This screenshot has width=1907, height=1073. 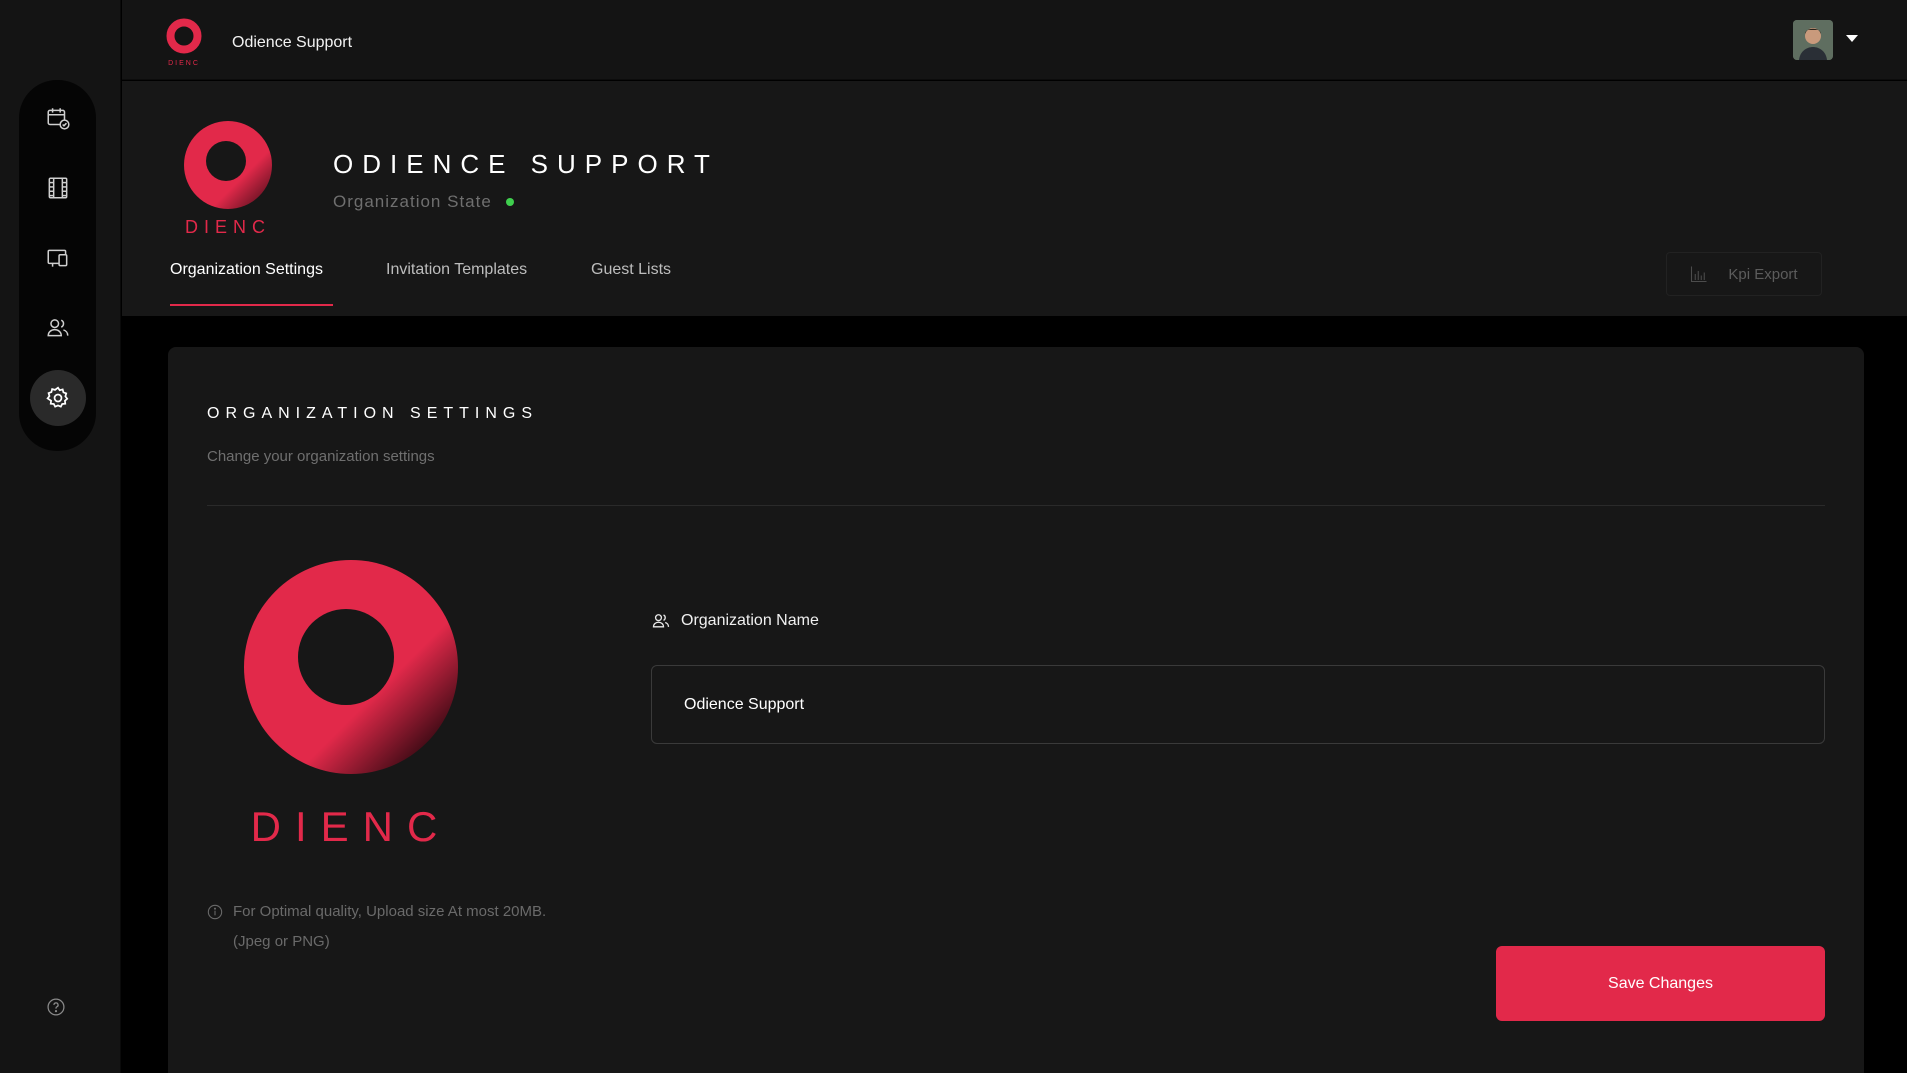 I want to click on section-title: ORGANIZATION SETTINGS, so click(x=373, y=413).